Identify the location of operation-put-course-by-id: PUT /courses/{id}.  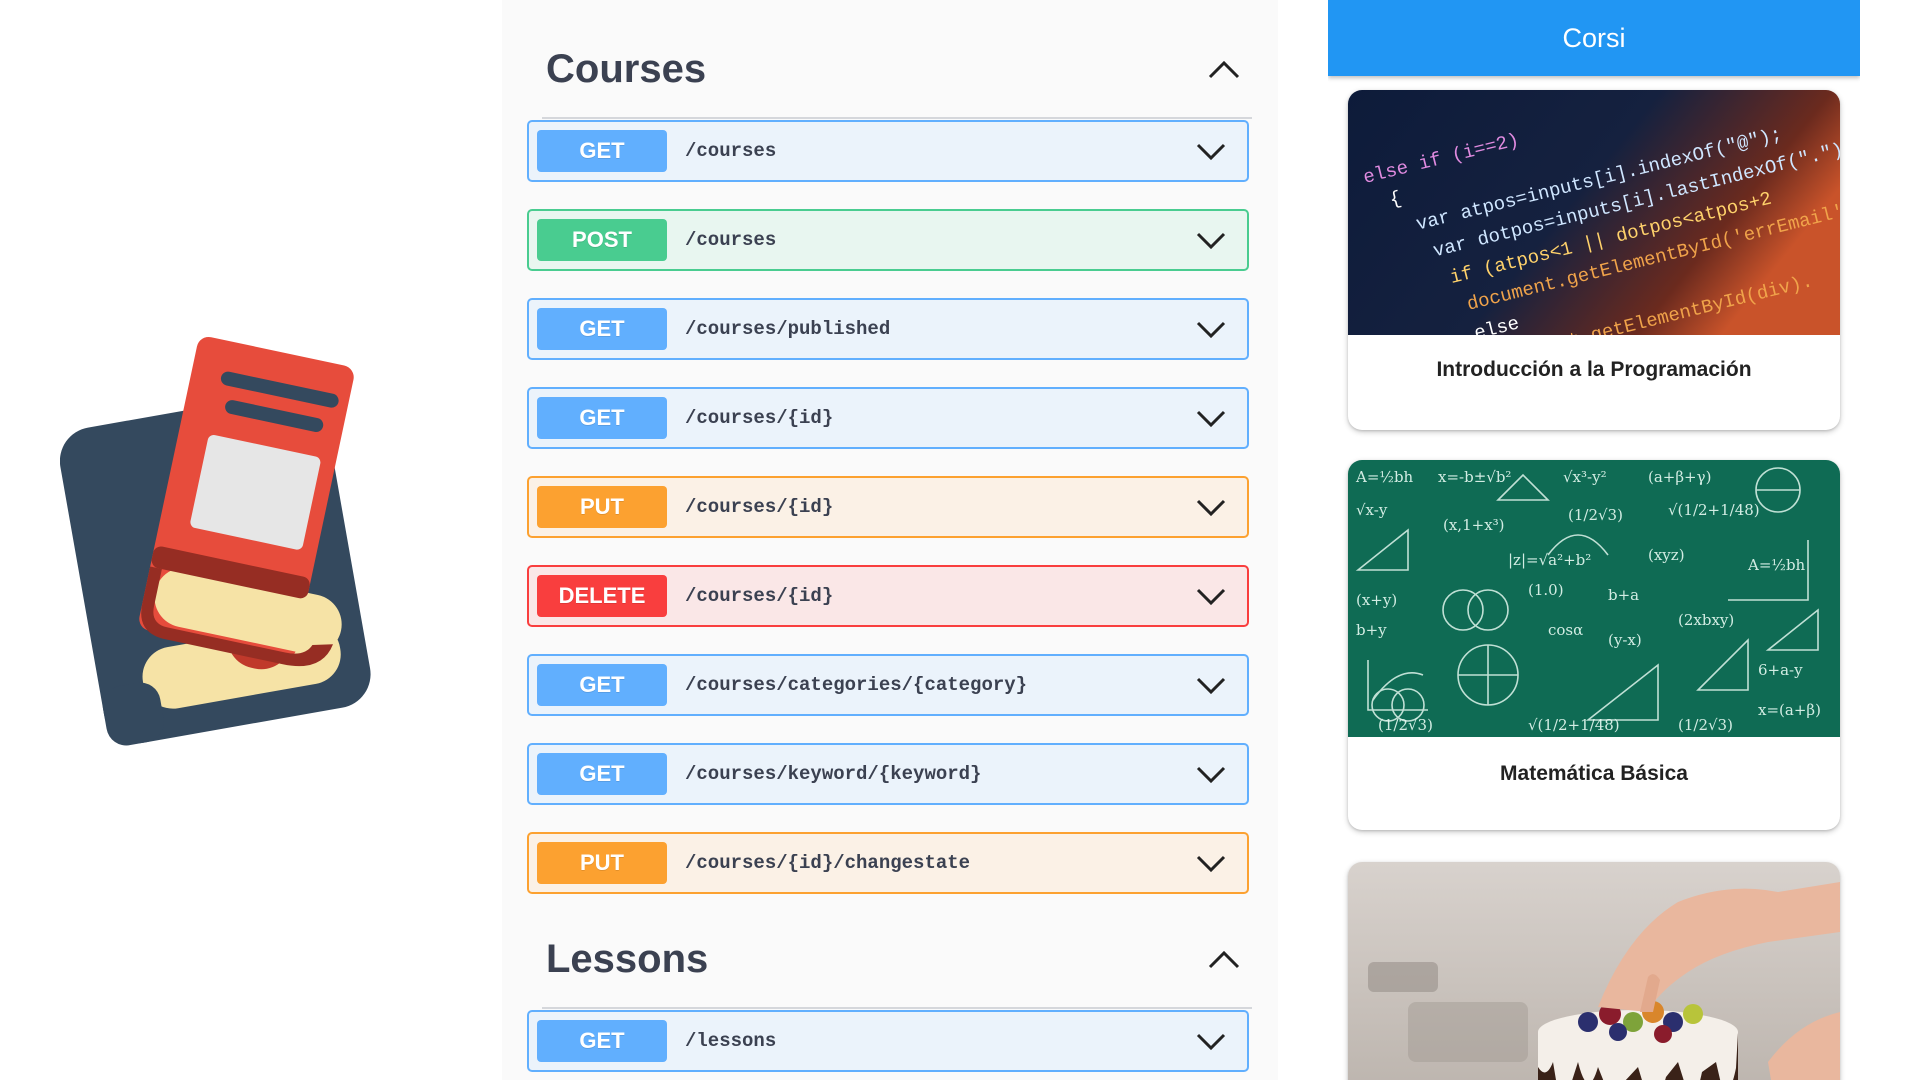
(888, 507).